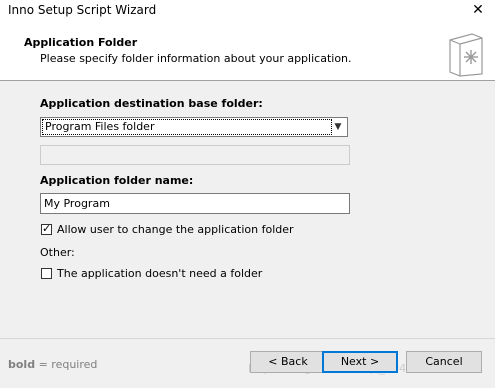 The image size is (495, 388). What do you see at coordinates (82, 10) in the screenshot?
I see `window-title: Inno Setup Script Wizard` at bounding box center [82, 10].